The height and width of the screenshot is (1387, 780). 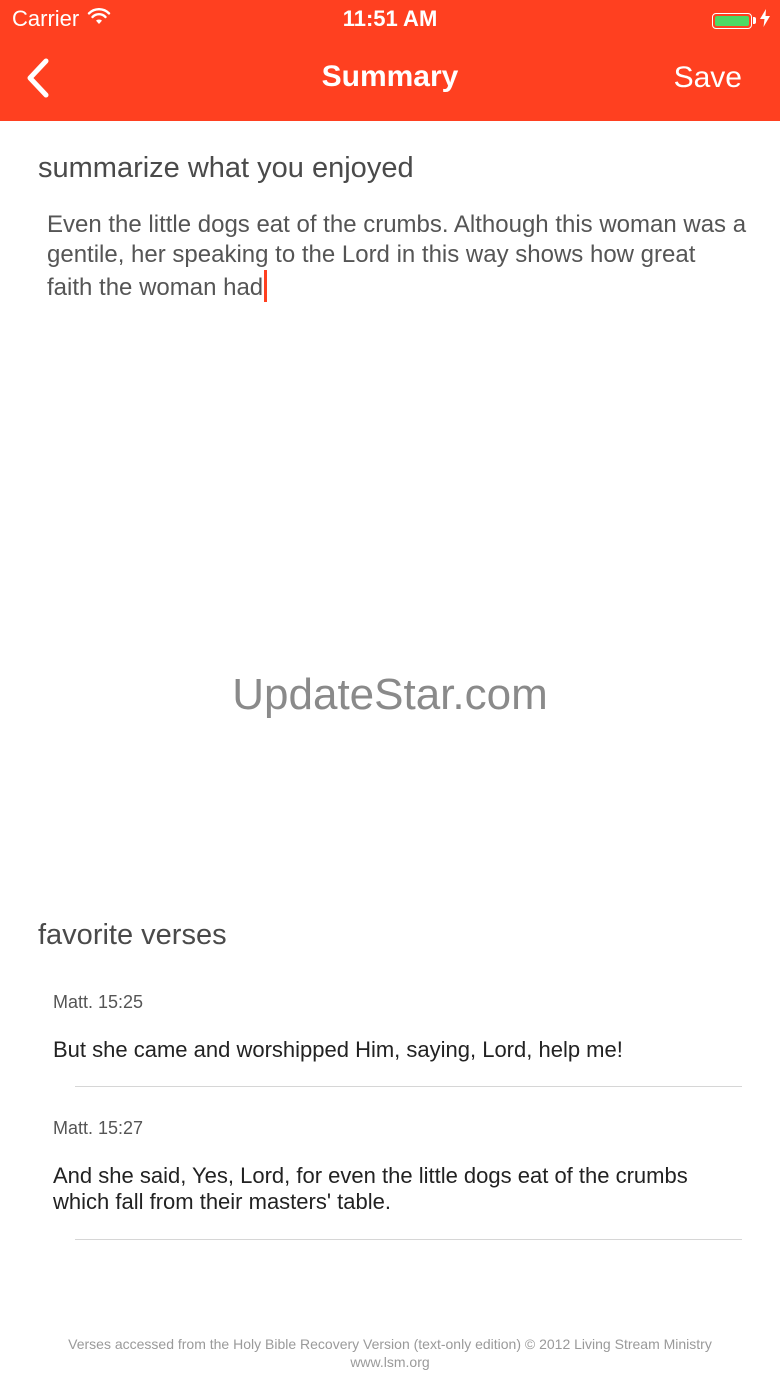 I want to click on battery-icon, so click(x=732, y=20).